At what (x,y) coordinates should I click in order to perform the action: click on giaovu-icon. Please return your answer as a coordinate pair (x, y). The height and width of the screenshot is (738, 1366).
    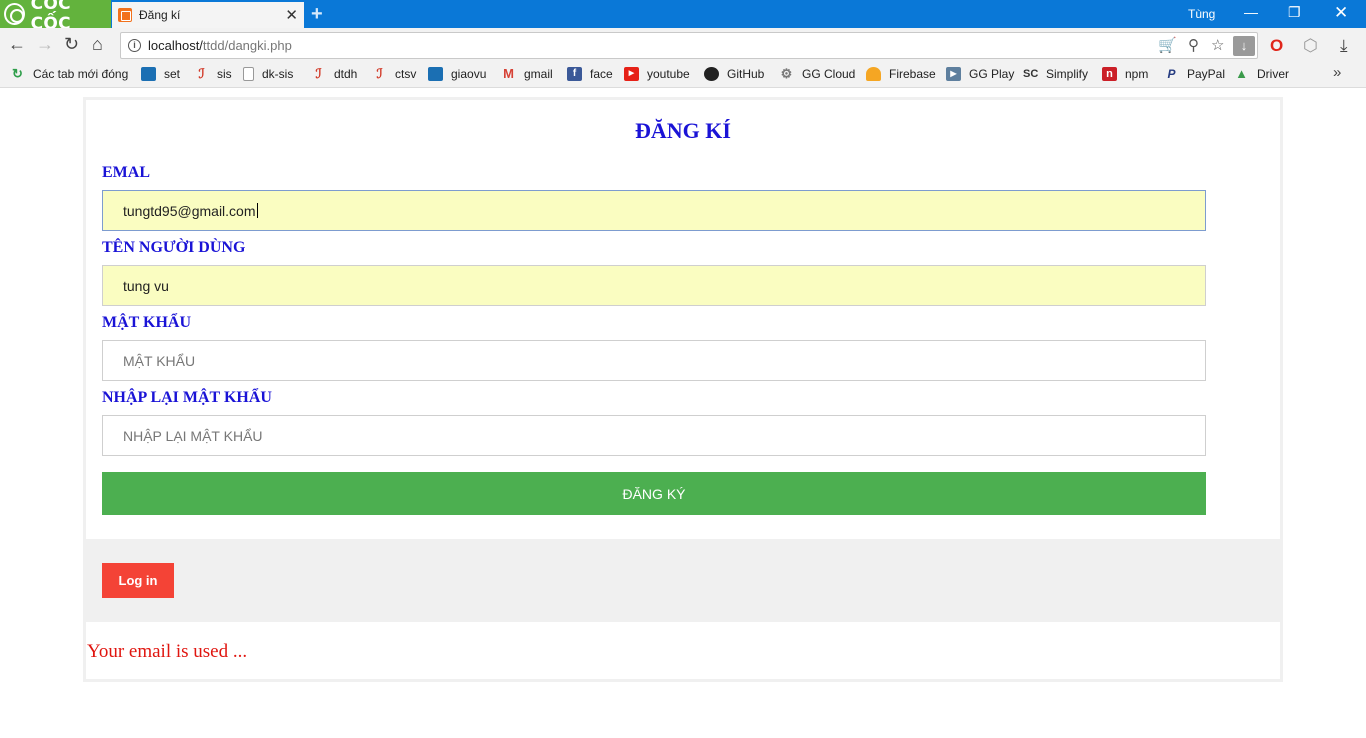
    Looking at the image, I should click on (435, 74).